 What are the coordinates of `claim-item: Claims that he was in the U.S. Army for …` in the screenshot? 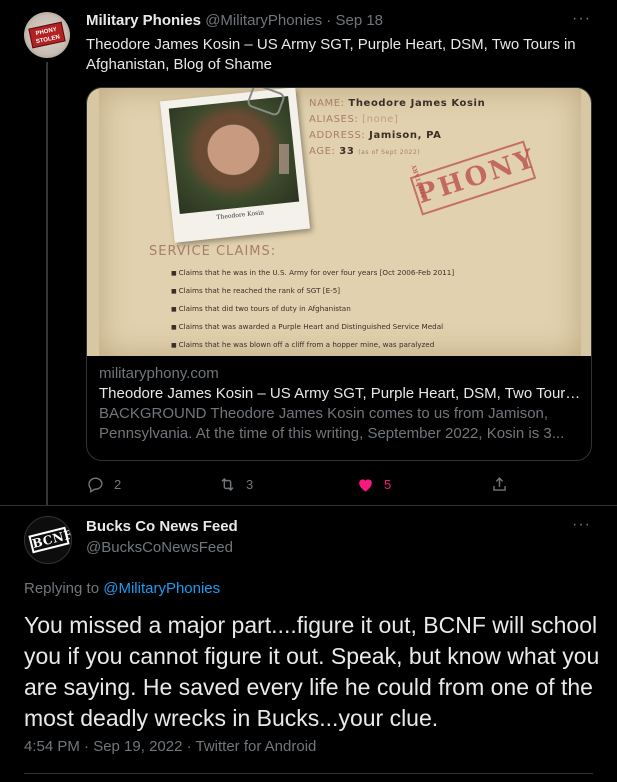 It's located at (313, 273).